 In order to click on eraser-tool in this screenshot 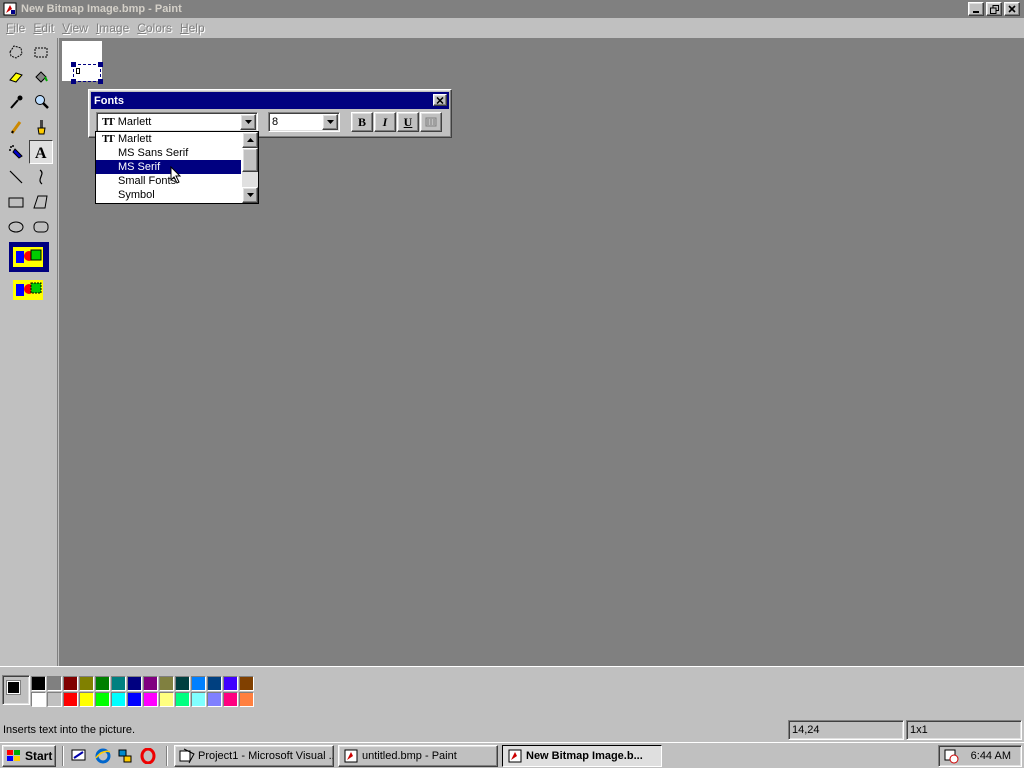, I will do `click(16, 77)`.